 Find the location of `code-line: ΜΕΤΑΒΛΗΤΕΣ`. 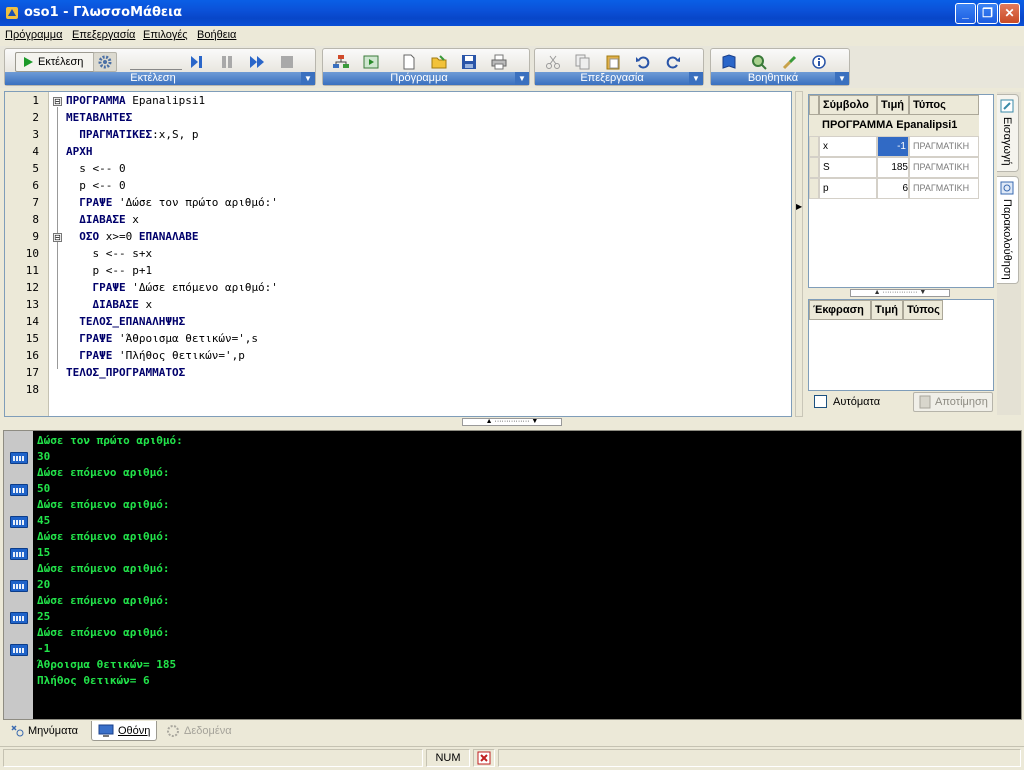

code-line: ΜΕΤΑΒΛΗΤΕΣ is located at coordinates (99, 117).